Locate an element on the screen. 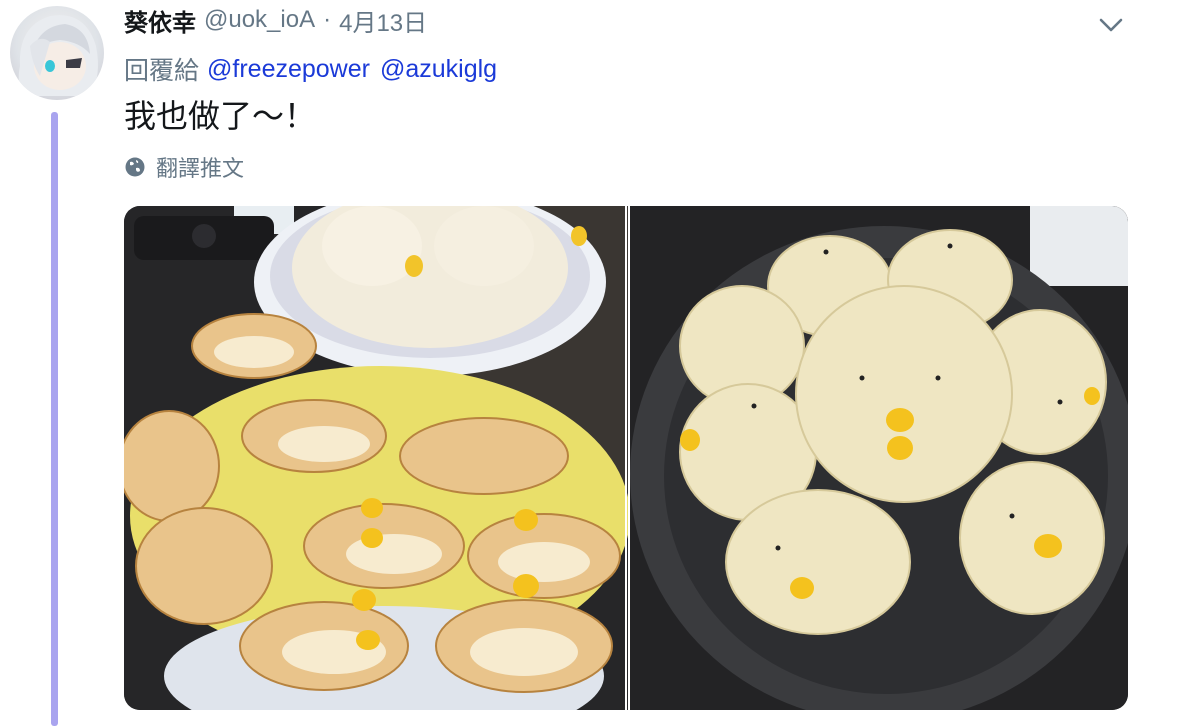 This screenshot has height=726, width=1180. mention-link: @azukiglg is located at coordinates (438, 69).